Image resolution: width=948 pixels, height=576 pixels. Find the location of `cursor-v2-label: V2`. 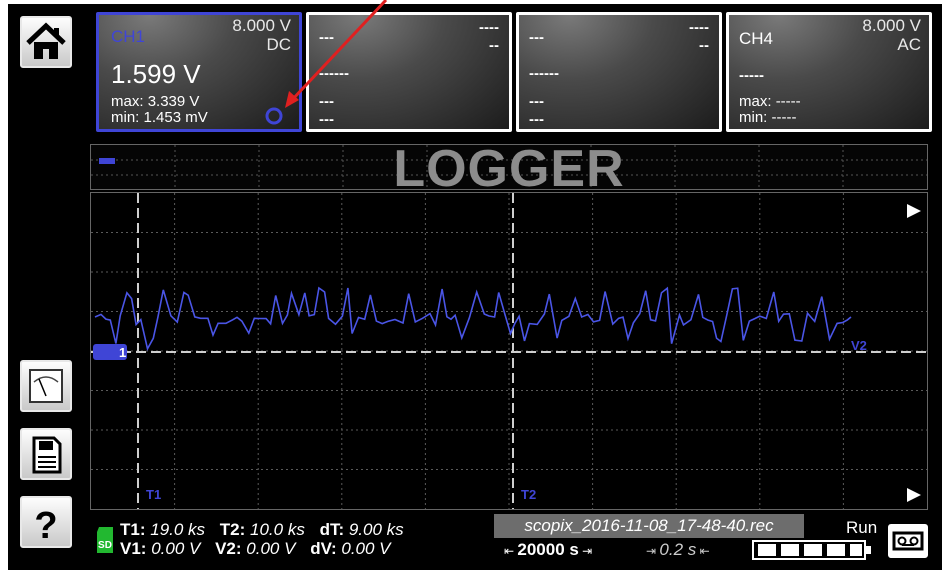

cursor-v2-label: V2 is located at coordinates (859, 345).